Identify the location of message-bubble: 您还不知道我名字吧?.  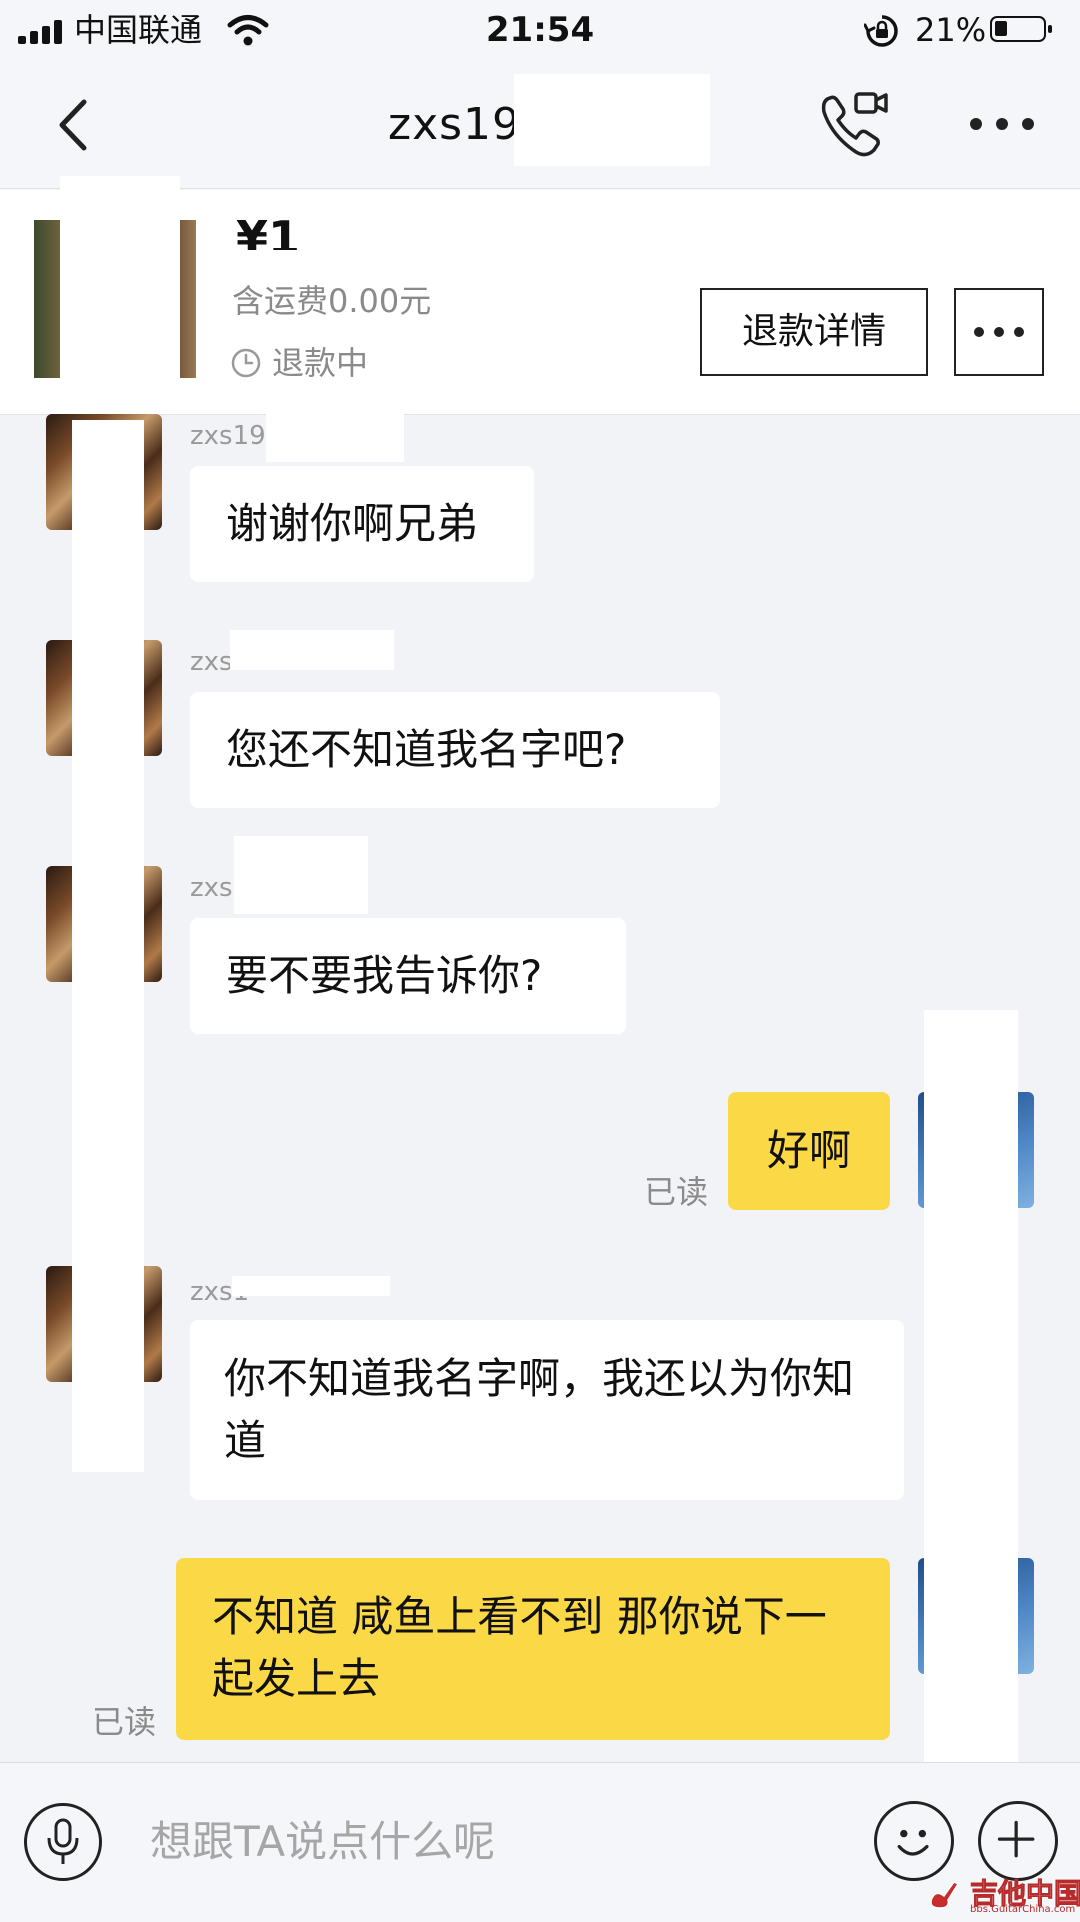
(455, 750).